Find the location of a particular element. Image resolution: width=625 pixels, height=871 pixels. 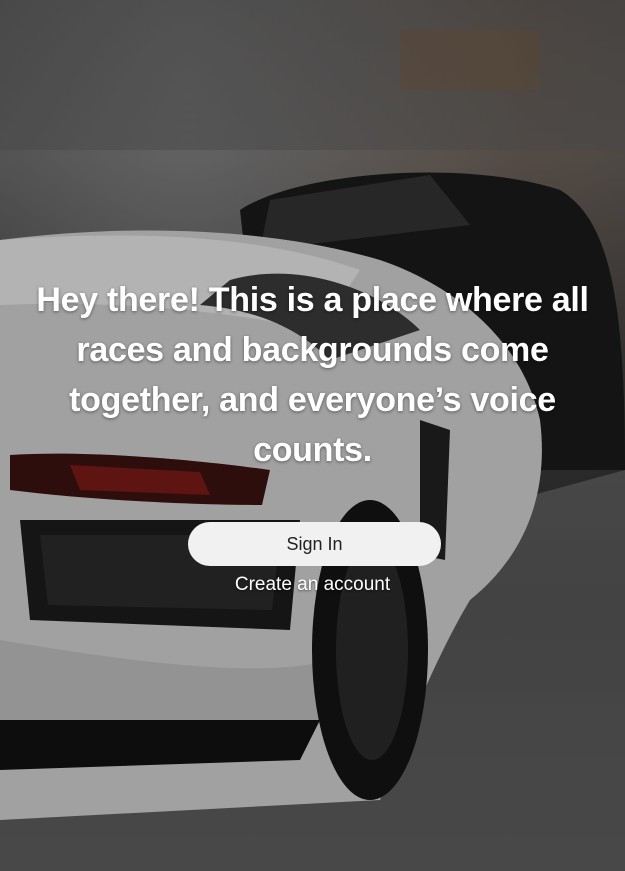

sign-in-button: Sign In is located at coordinates (314, 544).